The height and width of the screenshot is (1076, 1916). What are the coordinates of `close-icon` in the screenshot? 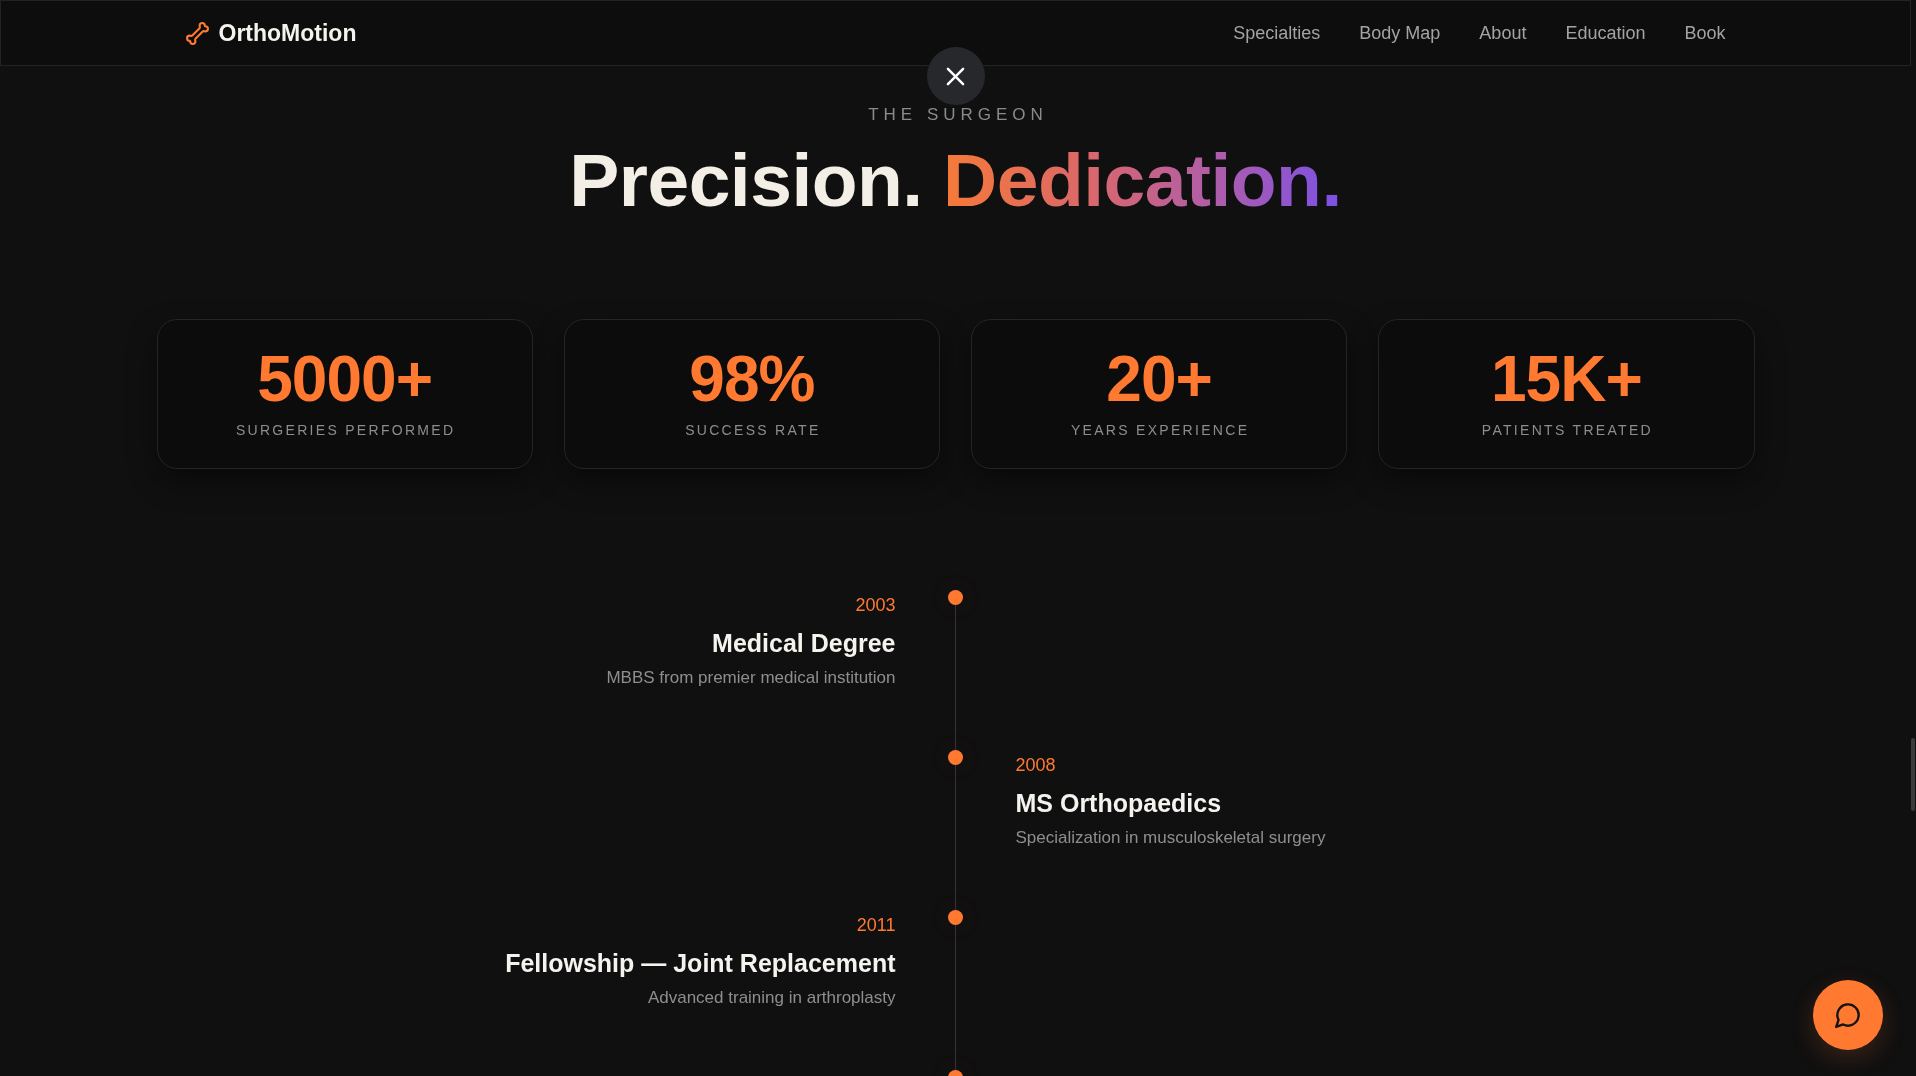 It's located at (955, 76).